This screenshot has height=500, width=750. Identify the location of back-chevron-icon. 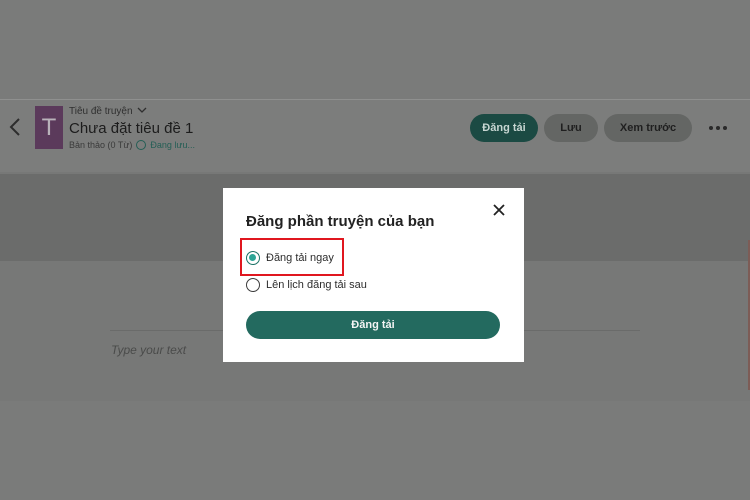
(18, 127).